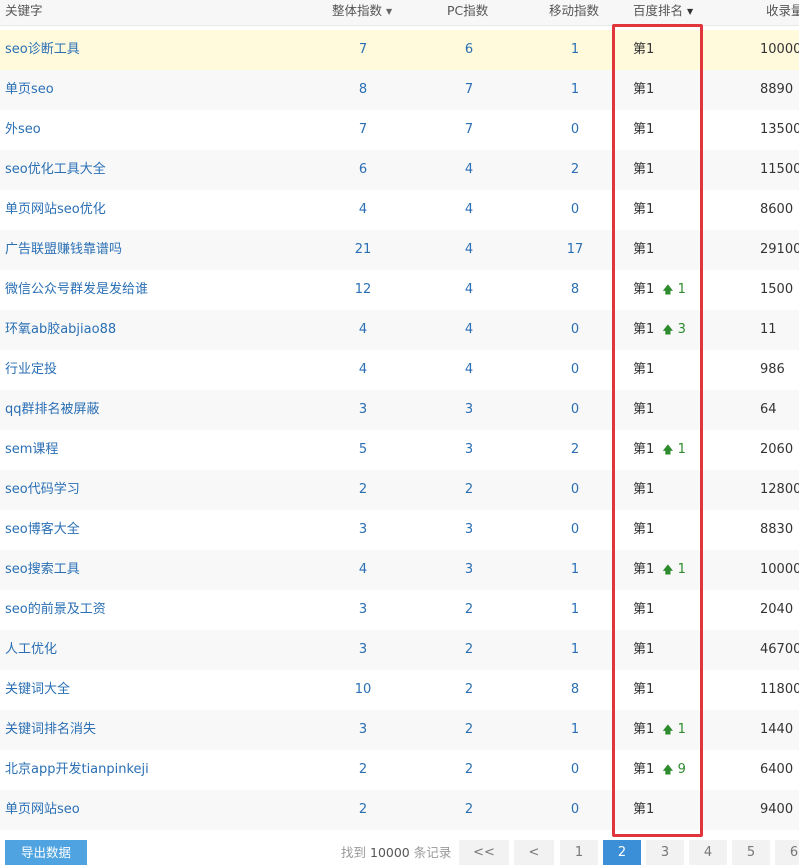  I want to click on table-row: qq群排名被屏蔽 3 3 0 第1 64, so click(399, 410).